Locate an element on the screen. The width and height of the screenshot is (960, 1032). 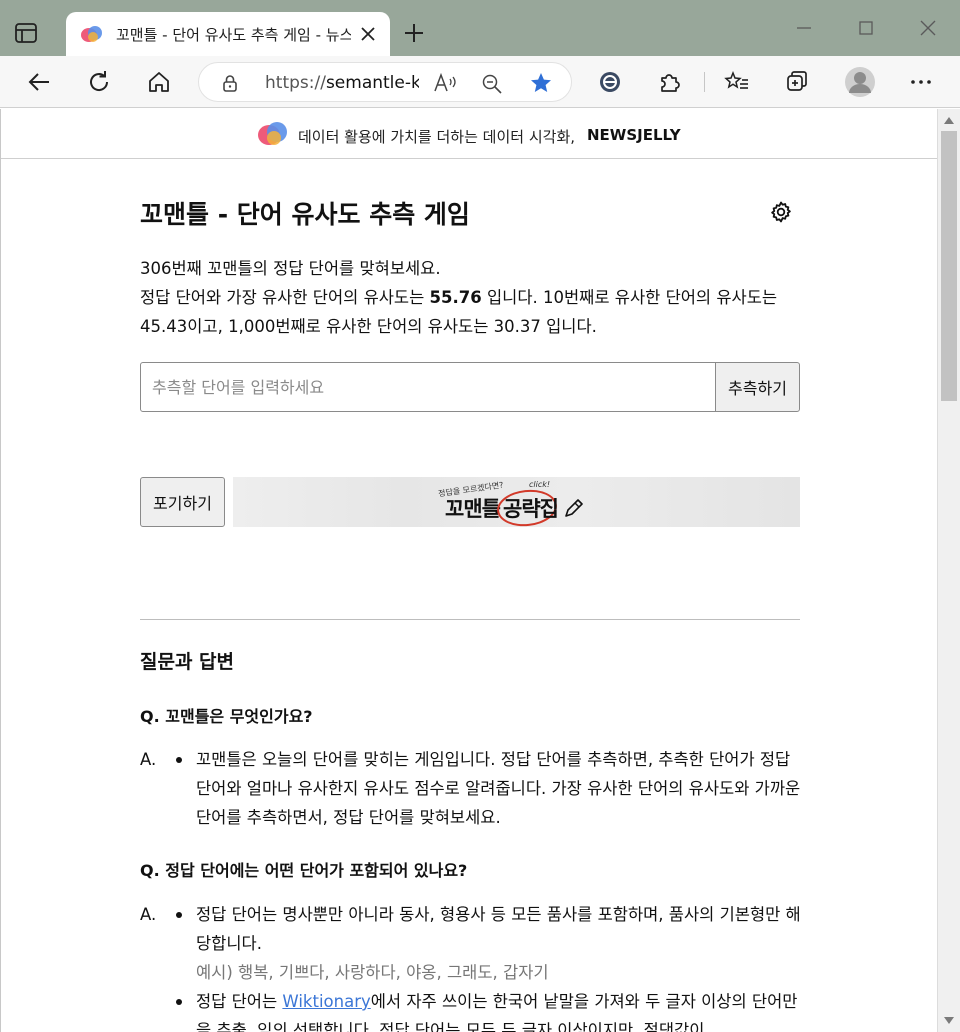
ad-click-text: click! is located at coordinates (540, 484).